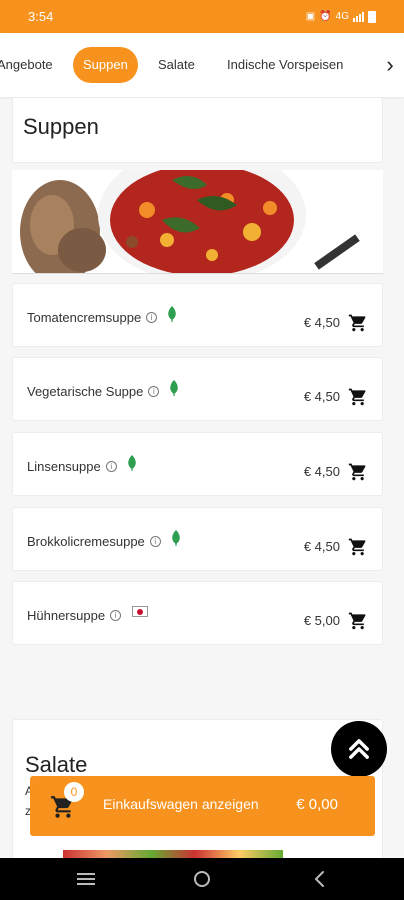 The height and width of the screenshot is (900, 404). What do you see at coordinates (372, 16) in the screenshot?
I see `battery-icon` at bounding box center [372, 16].